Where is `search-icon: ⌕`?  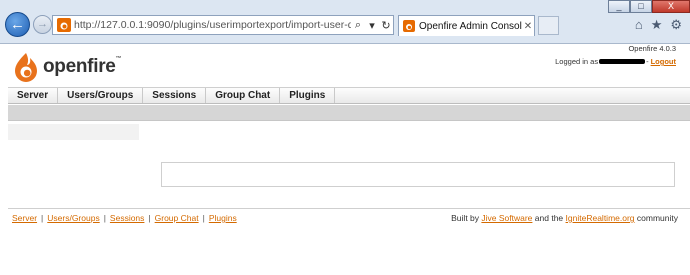 search-icon: ⌕ is located at coordinates (358, 25).